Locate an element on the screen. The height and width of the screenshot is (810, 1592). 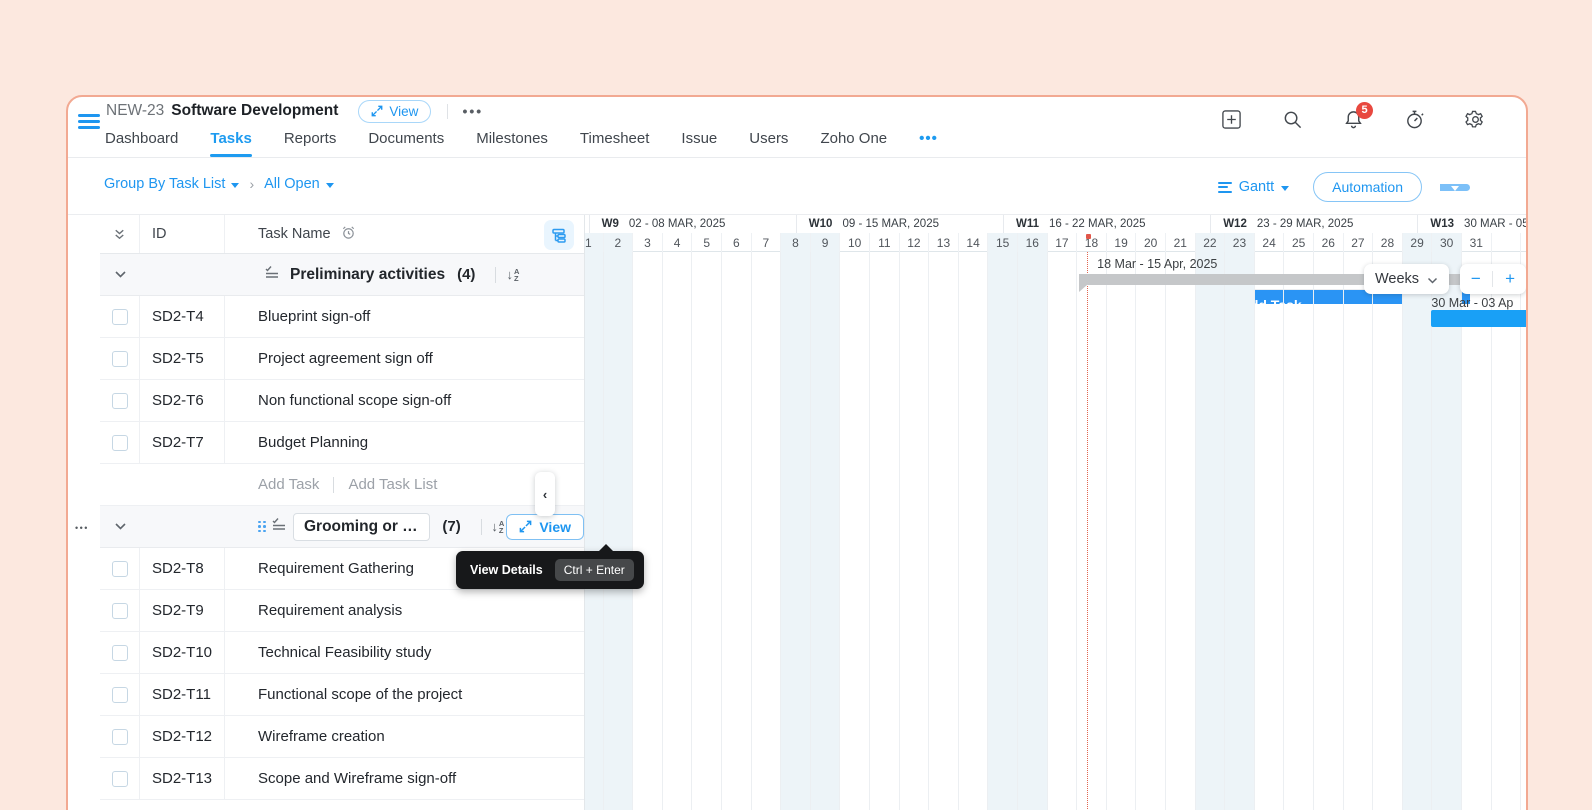
project-more-menu: ••• is located at coordinates (472, 111).